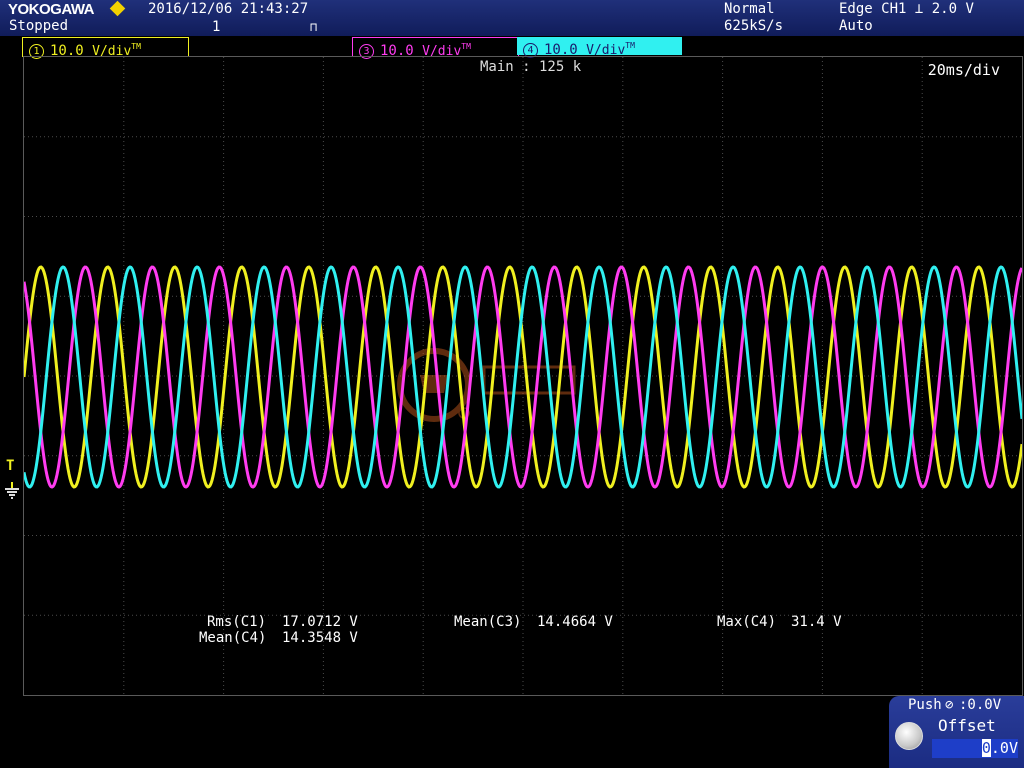 This screenshot has height=768, width=1024. I want to click on measurement-mean-c3-value: 14.4664 V, so click(575, 622).